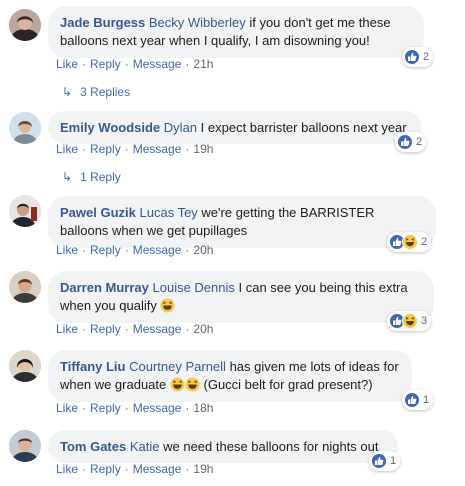 The width and height of the screenshot is (465, 486). Describe the element at coordinates (203, 64) in the screenshot. I see `comment-timestamp: 21h` at that location.